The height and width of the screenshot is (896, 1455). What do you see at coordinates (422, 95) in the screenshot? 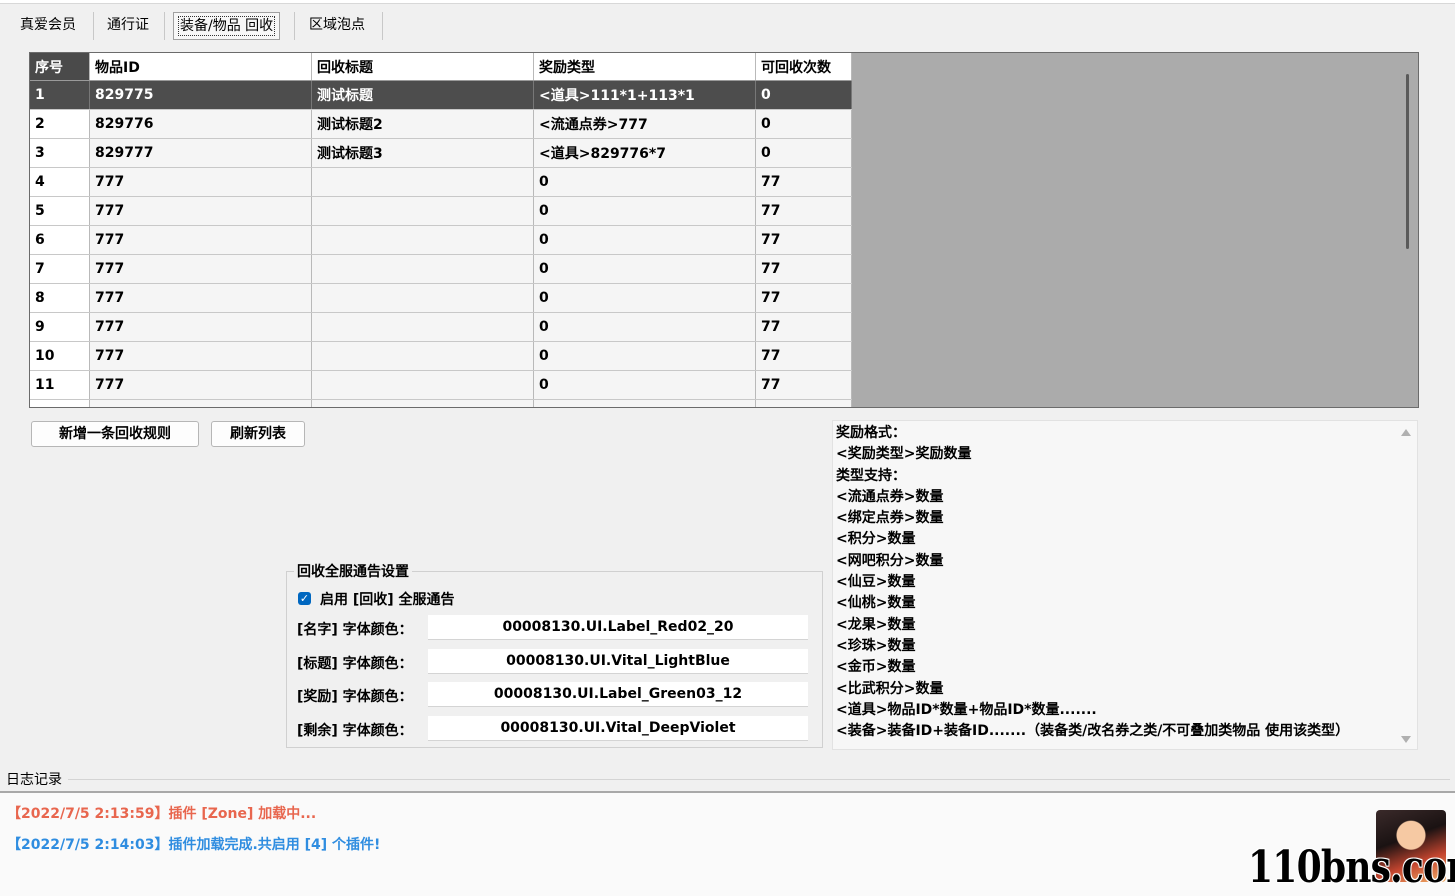
I see `cell-title: 测试标题` at bounding box center [422, 95].